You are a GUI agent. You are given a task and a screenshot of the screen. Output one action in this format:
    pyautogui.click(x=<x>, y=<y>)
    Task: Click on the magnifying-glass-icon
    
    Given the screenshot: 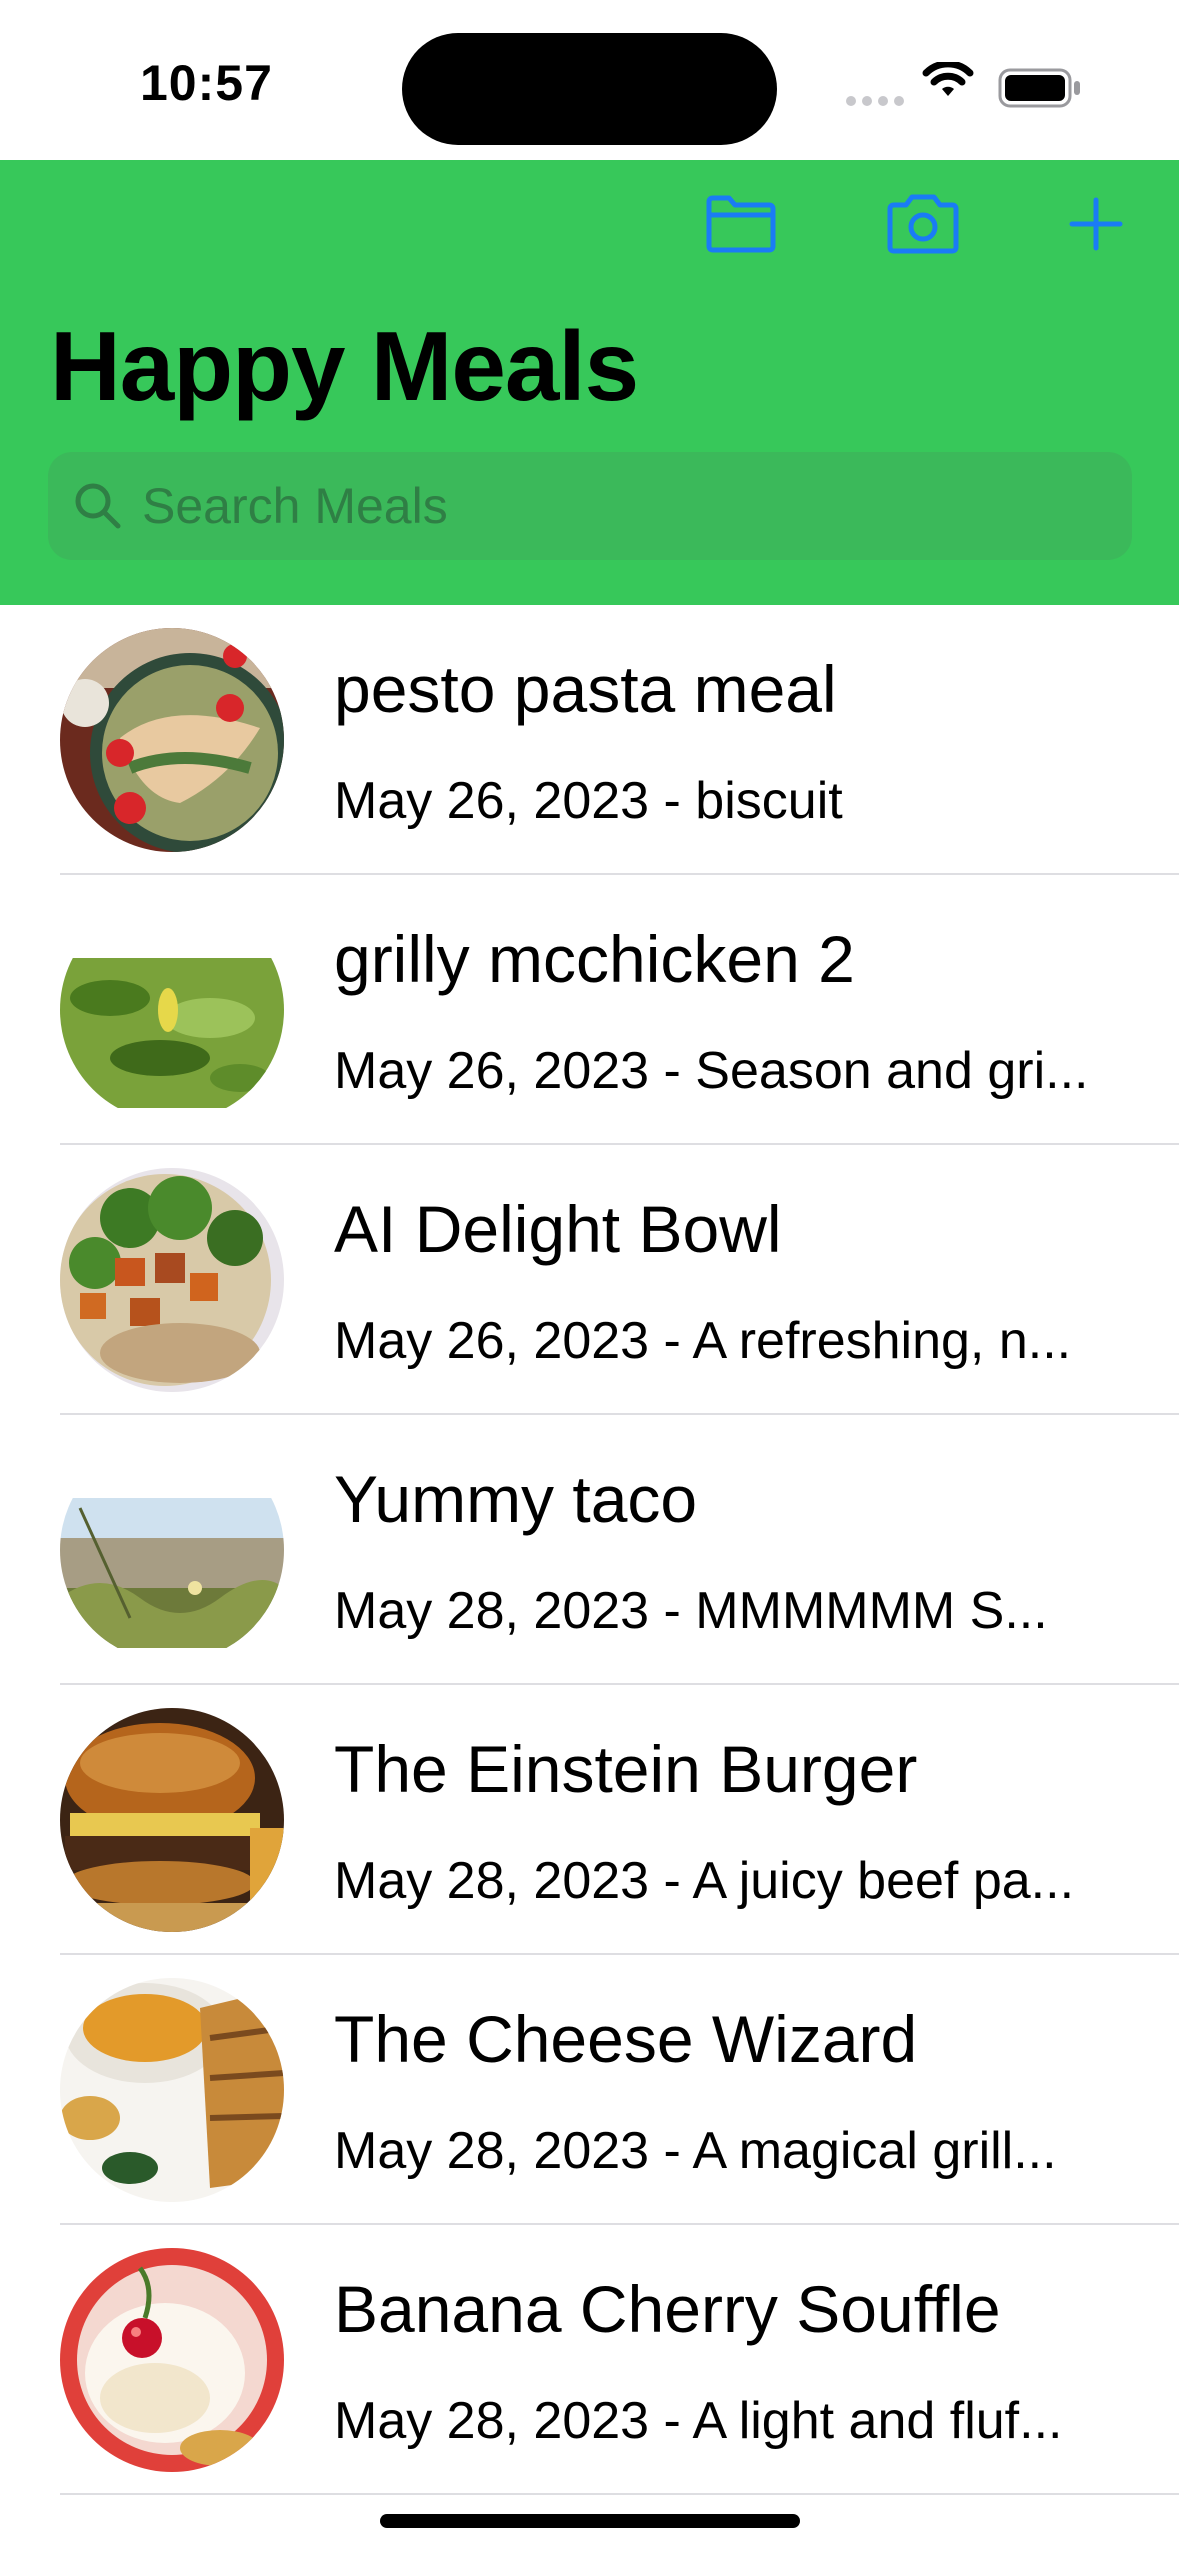 What is the action you would take?
    pyautogui.click(x=98, y=506)
    